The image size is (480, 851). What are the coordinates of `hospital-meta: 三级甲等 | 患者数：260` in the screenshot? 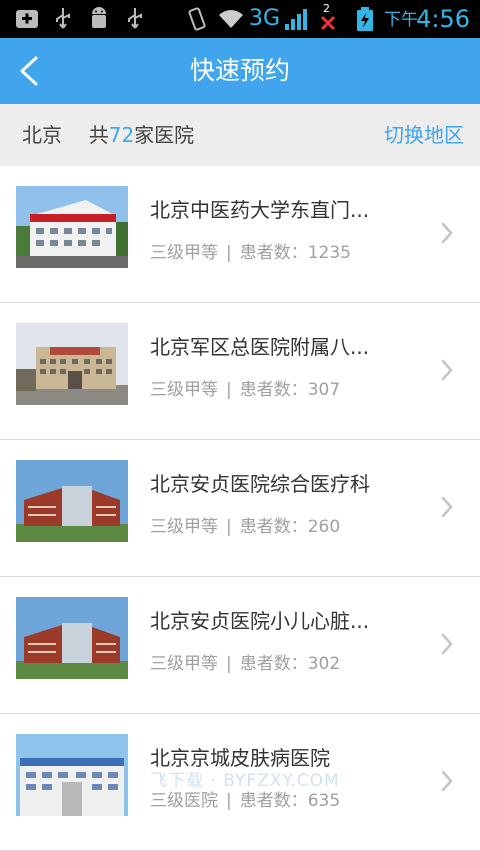 It's located at (245, 524).